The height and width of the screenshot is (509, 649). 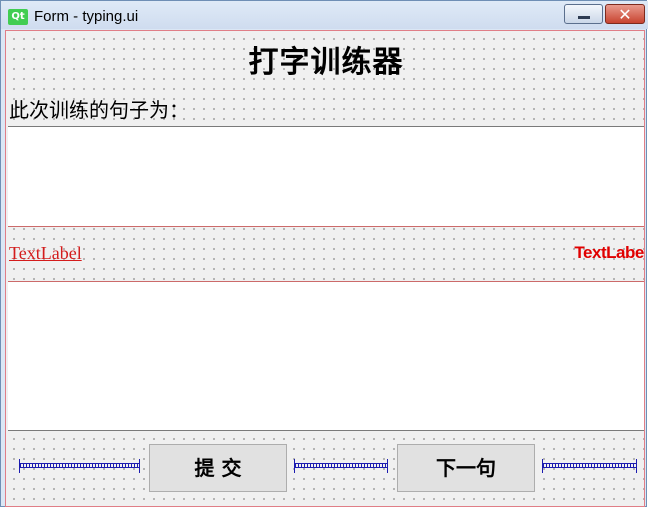 What do you see at coordinates (583, 14) in the screenshot?
I see `minimize-button` at bounding box center [583, 14].